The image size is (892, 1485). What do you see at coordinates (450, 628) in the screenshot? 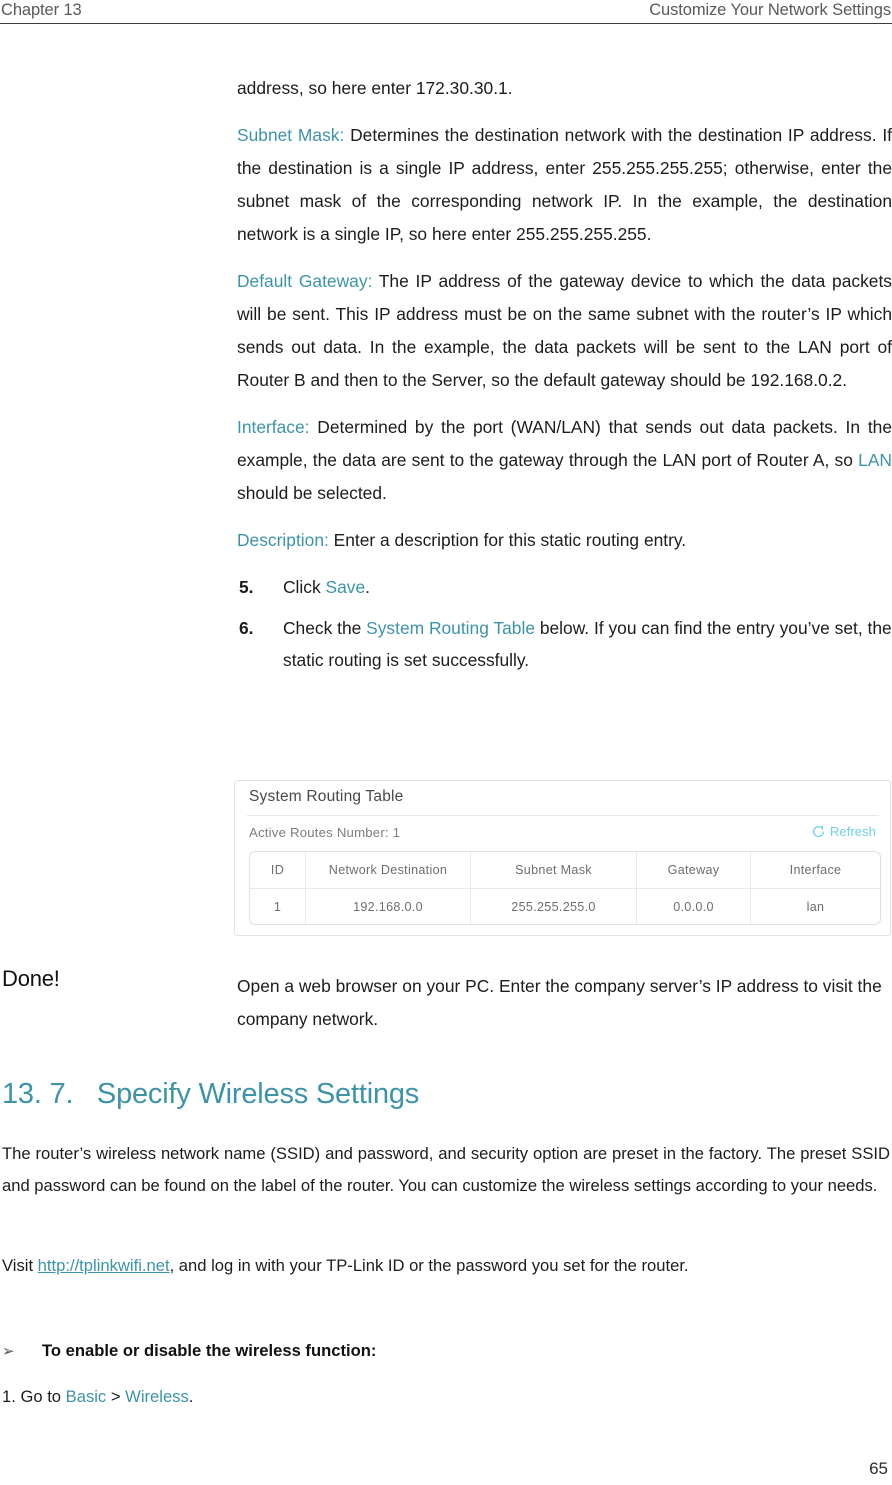
I see `step-6-system-routing-table-highlight: System Routing Table` at bounding box center [450, 628].